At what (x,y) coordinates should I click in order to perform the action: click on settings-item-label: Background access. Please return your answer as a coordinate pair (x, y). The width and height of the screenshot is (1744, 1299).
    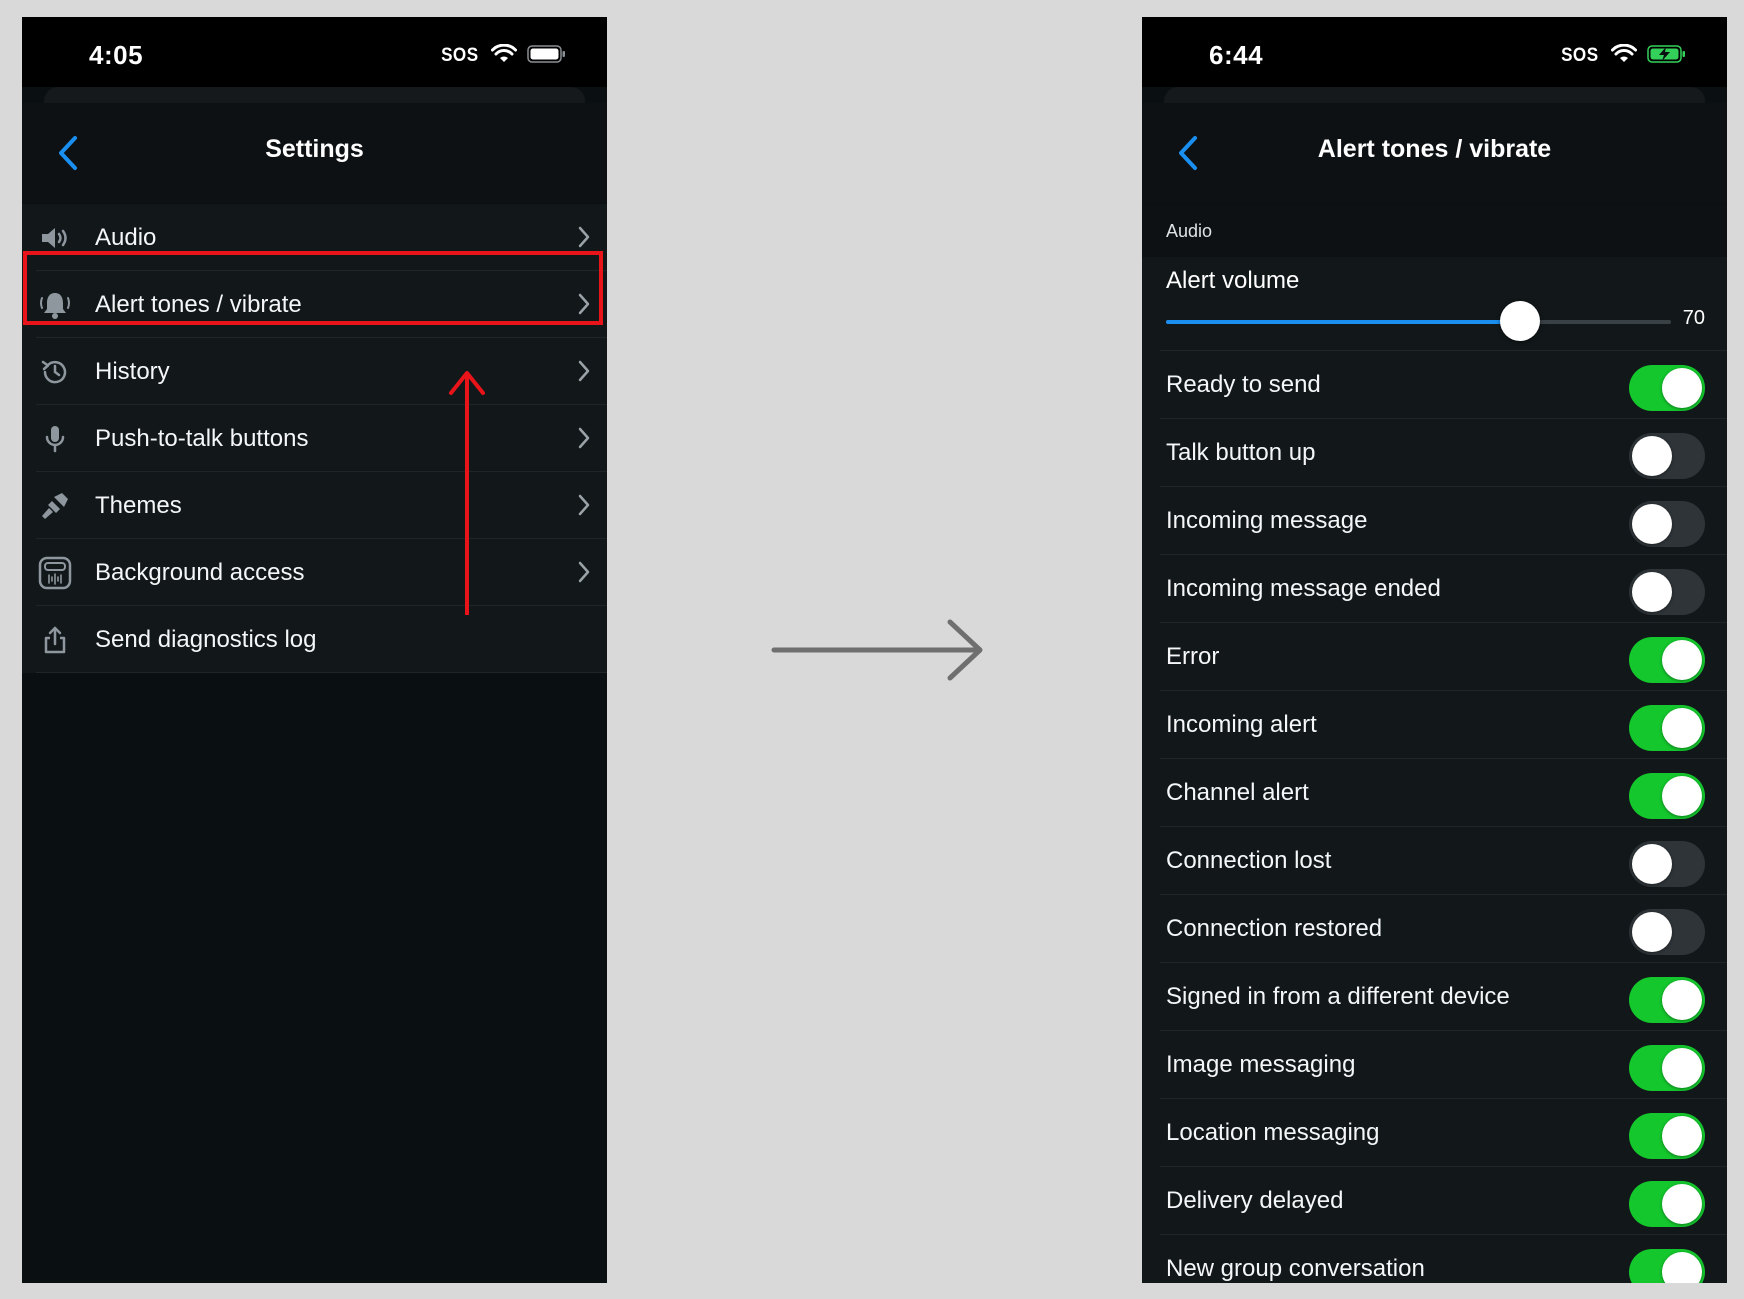
    Looking at the image, I should click on (200, 572).